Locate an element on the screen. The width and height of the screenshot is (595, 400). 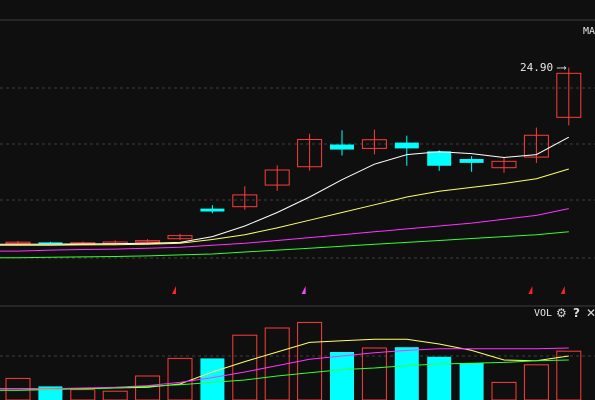
gear-icon: ⚙ is located at coordinates (561, 313).